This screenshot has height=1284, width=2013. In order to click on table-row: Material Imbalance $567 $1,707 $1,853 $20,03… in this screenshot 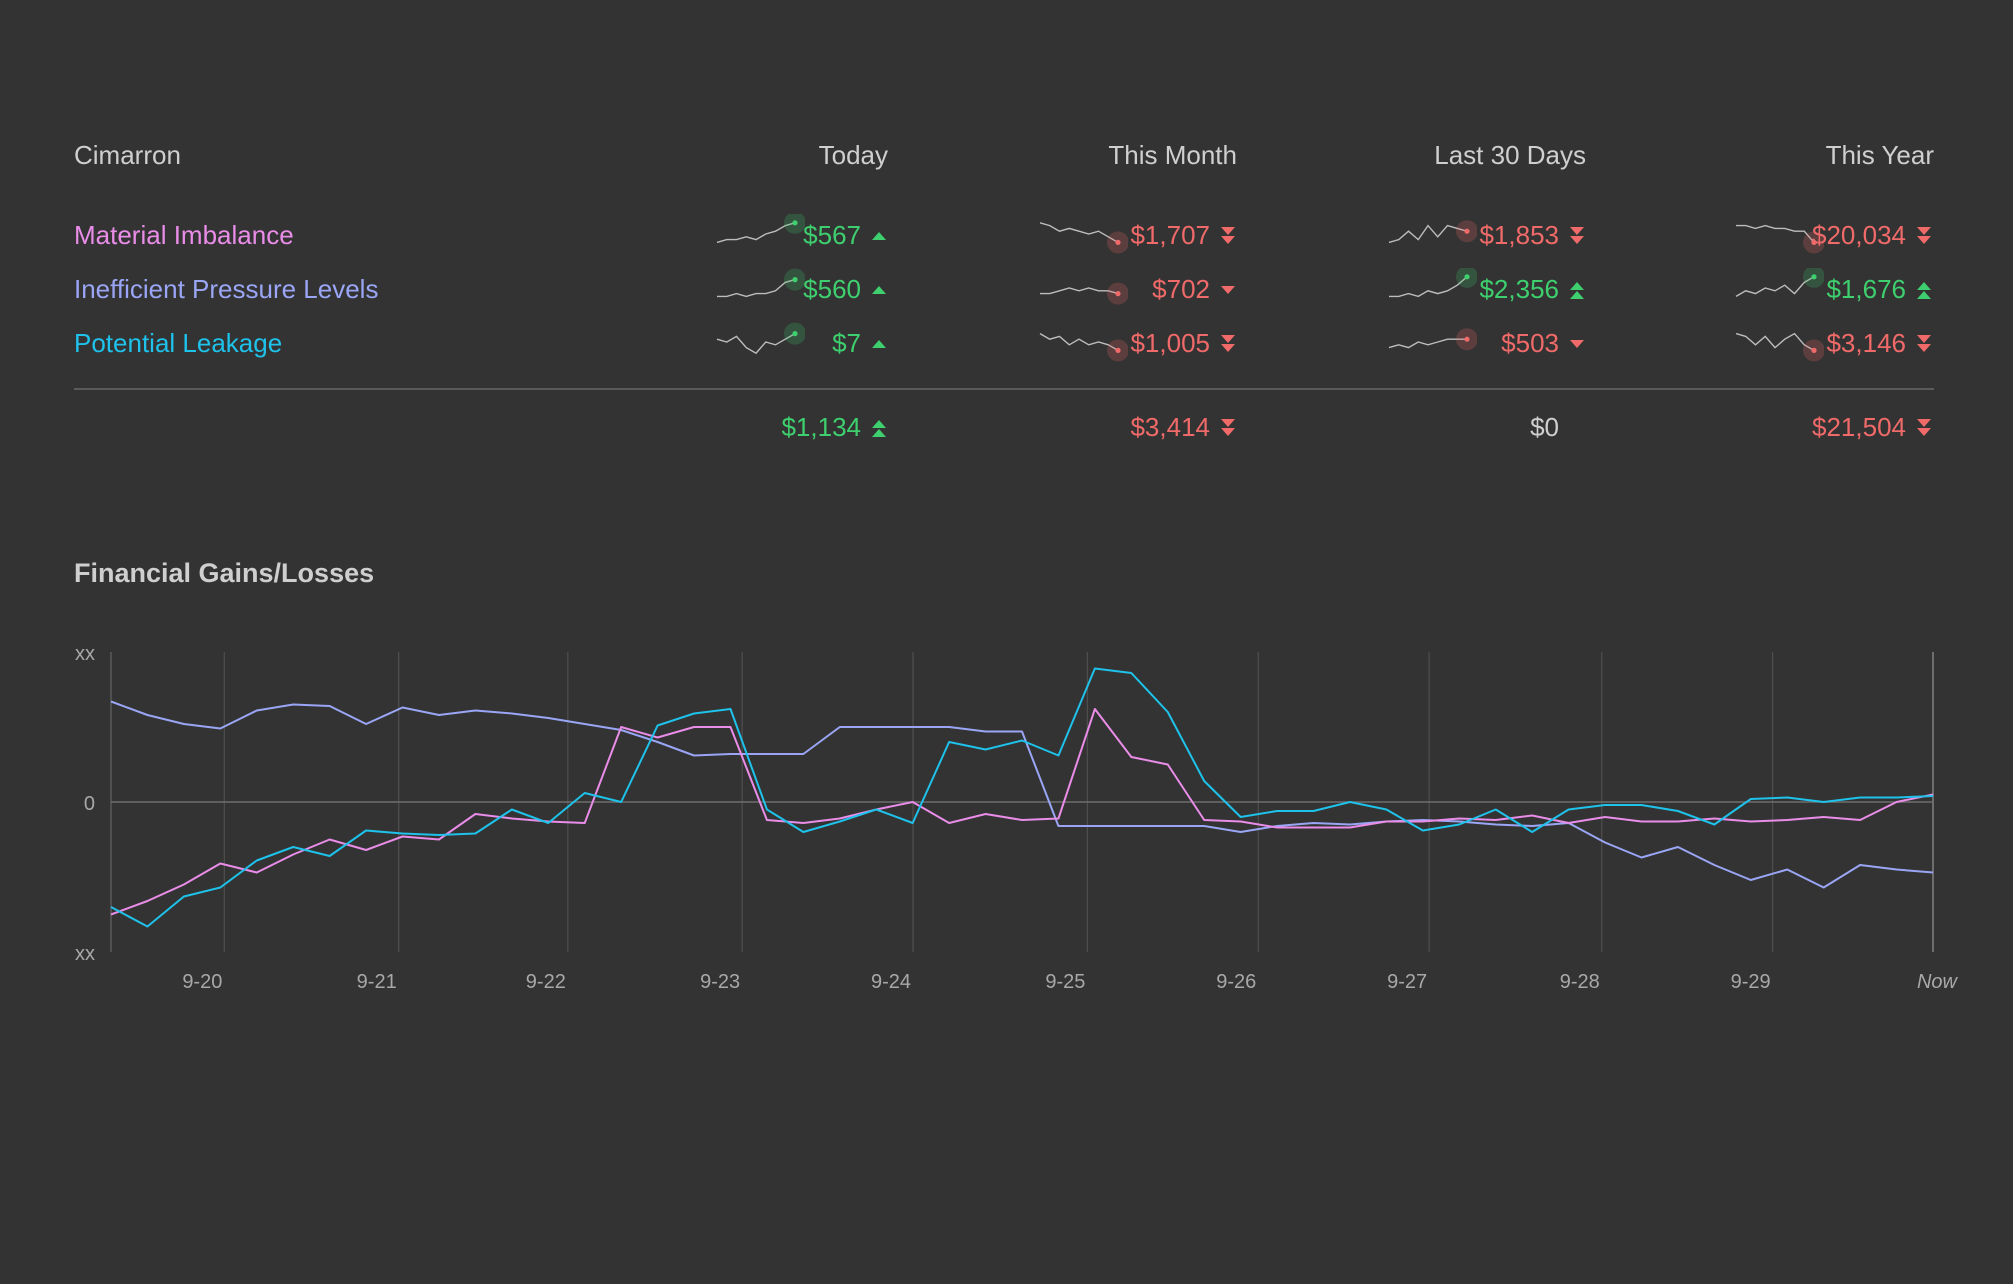, I will do `click(1004, 244)`.